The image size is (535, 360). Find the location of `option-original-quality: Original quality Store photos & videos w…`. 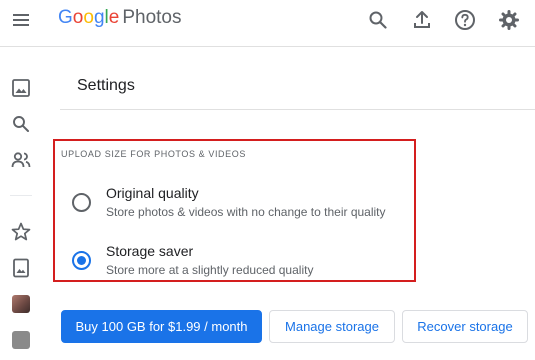

option-original-quality: Original quality Store photos & videos w… is located at coordinates (240, 205).